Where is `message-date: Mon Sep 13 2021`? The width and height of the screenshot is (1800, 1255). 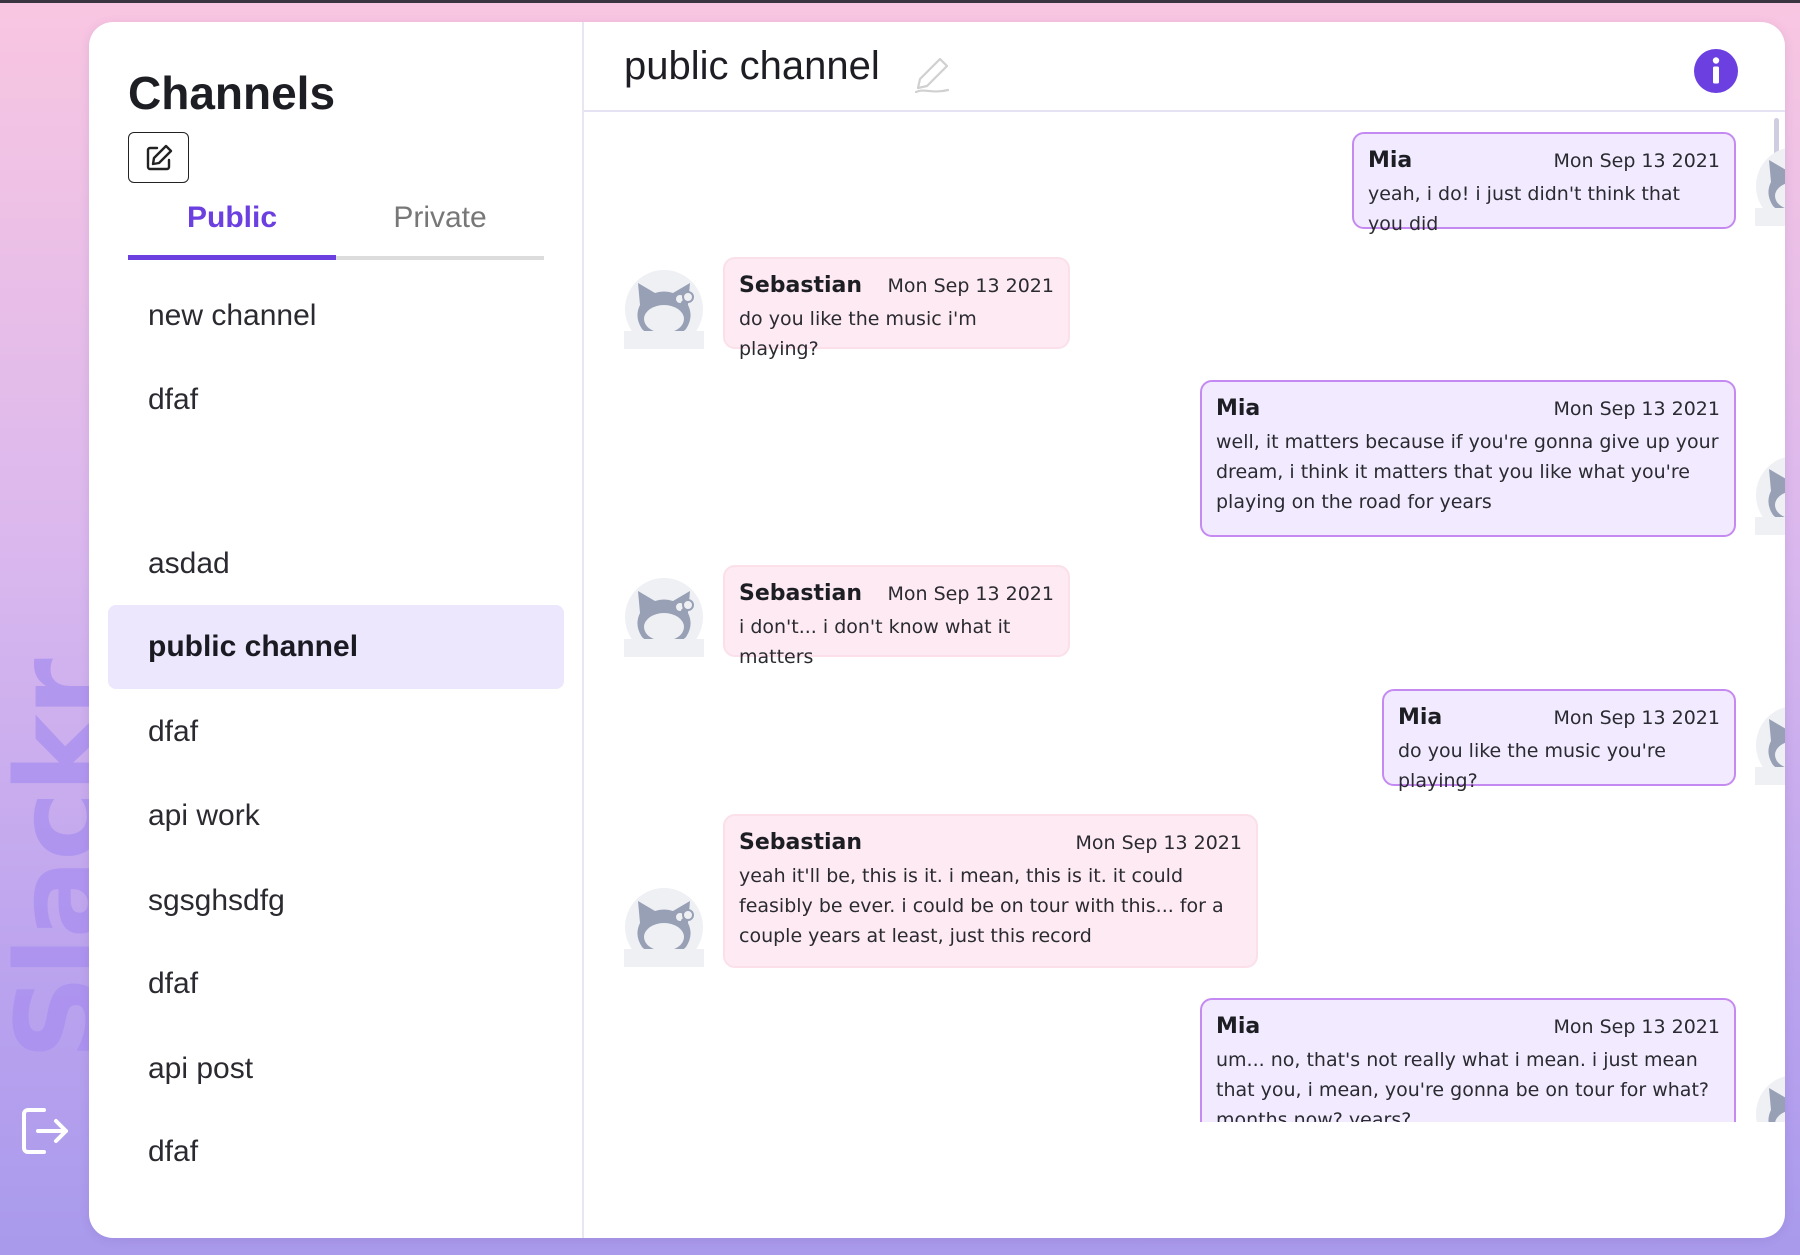 message-date: Mon Sep 13 2021 is located at coordinates (1636, 1027).